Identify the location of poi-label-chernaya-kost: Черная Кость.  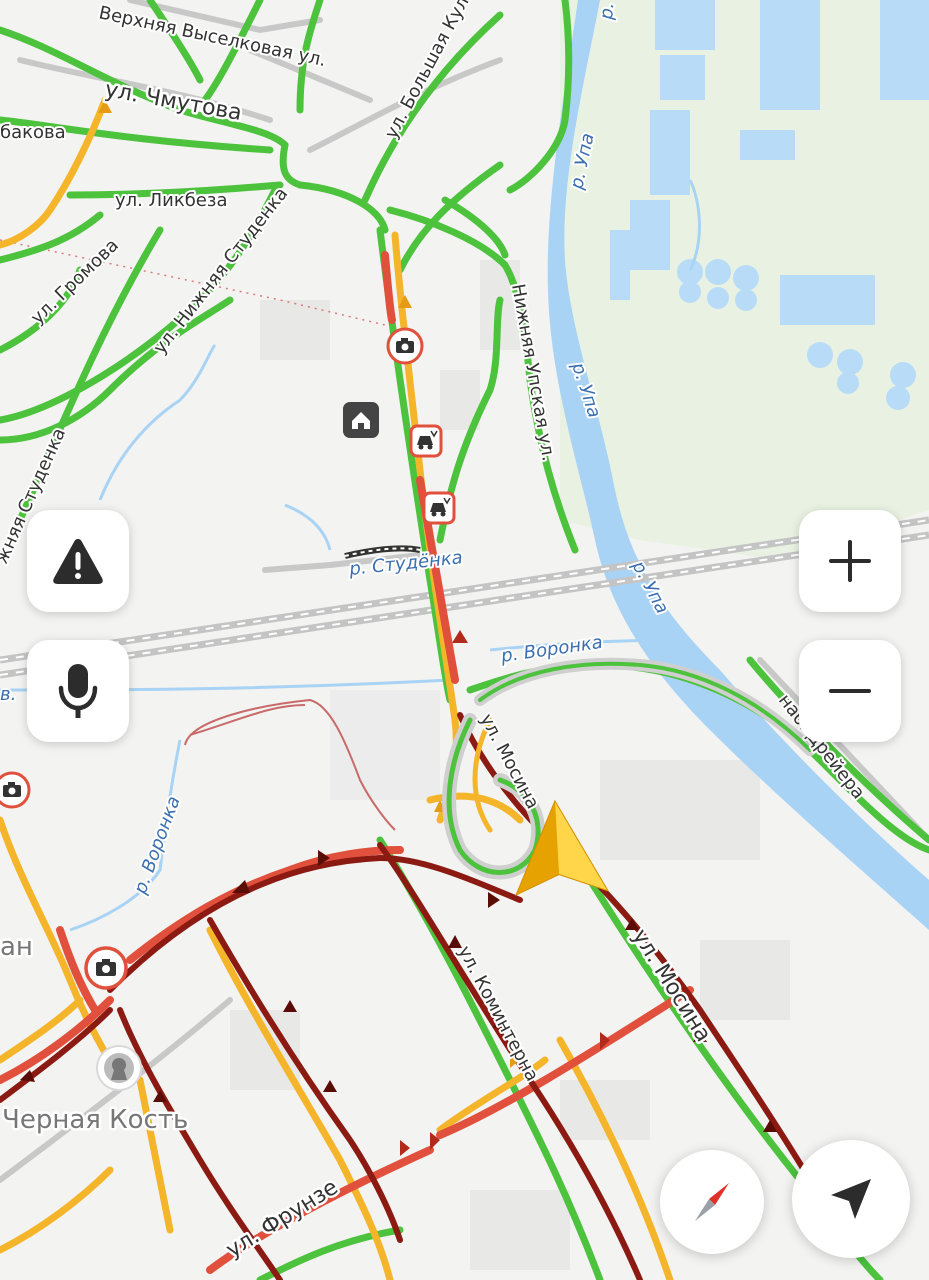
(95, 1120).